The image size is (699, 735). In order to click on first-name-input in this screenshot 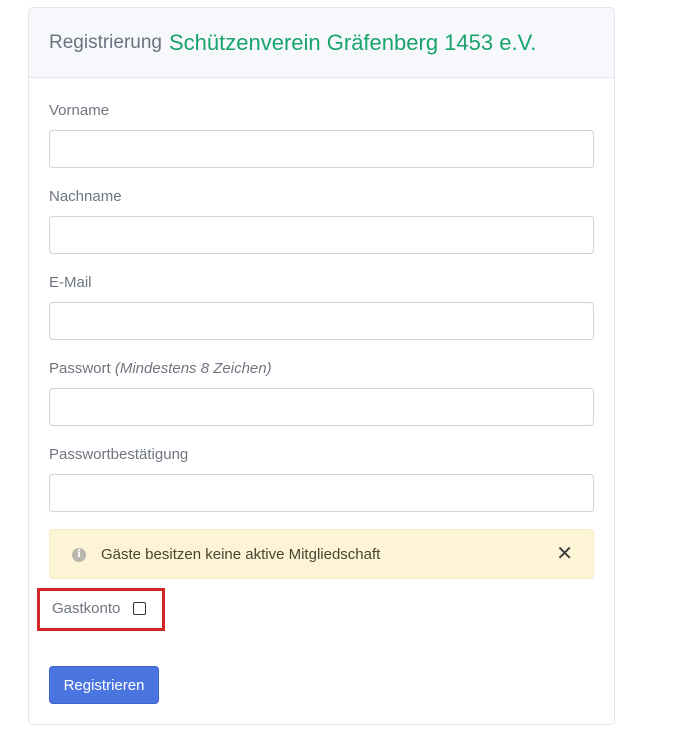, I will do `click(321, 149)`.